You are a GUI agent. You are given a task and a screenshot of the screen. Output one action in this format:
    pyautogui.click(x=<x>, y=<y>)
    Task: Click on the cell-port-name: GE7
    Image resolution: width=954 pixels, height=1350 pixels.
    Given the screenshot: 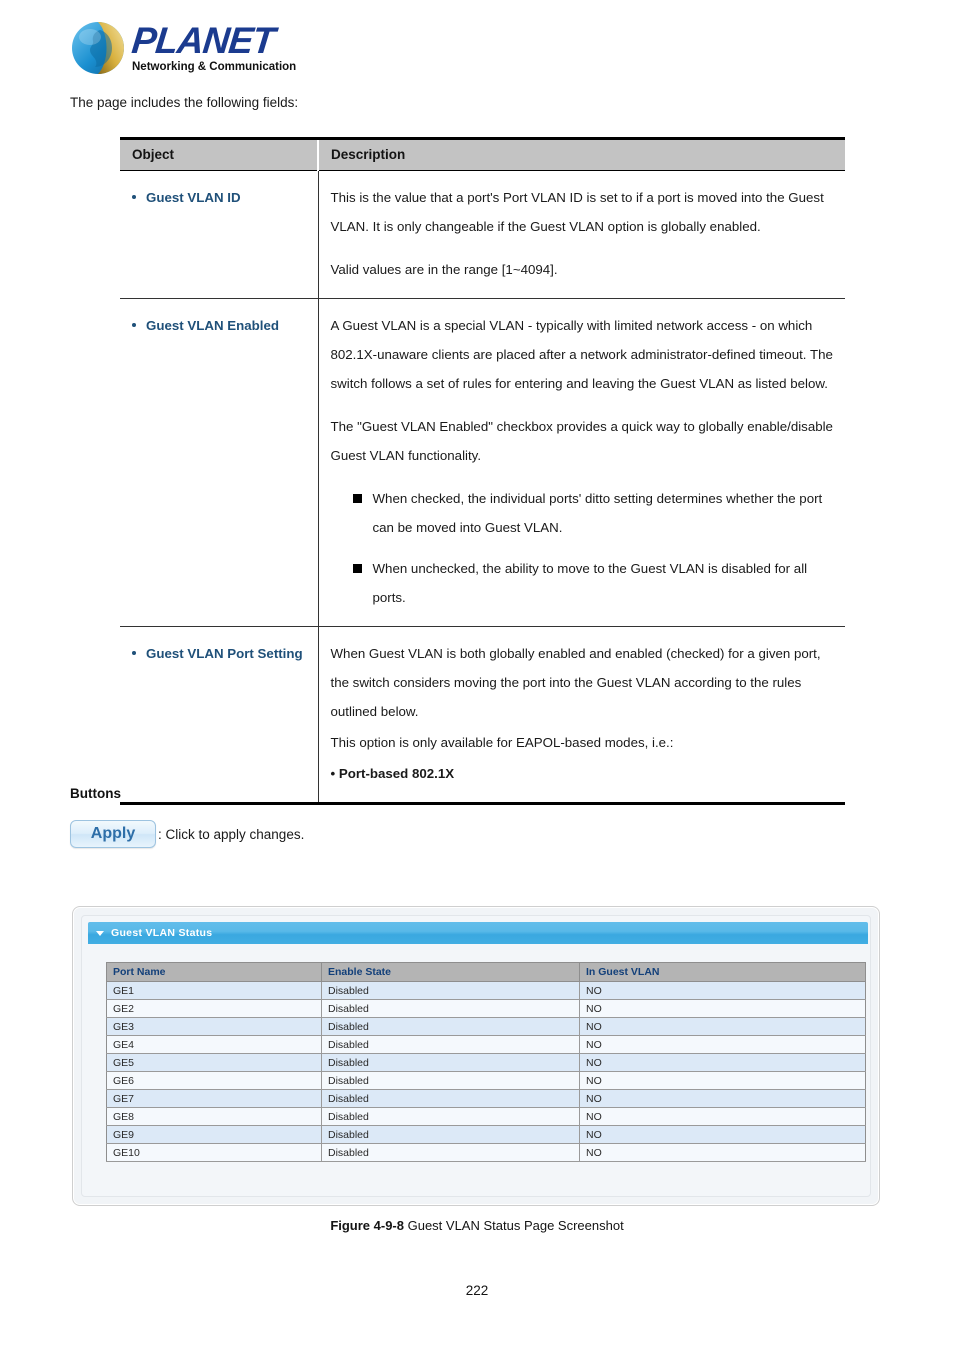 What is the action you would take?
    pyautogui.click(x=214, y=1098)
    